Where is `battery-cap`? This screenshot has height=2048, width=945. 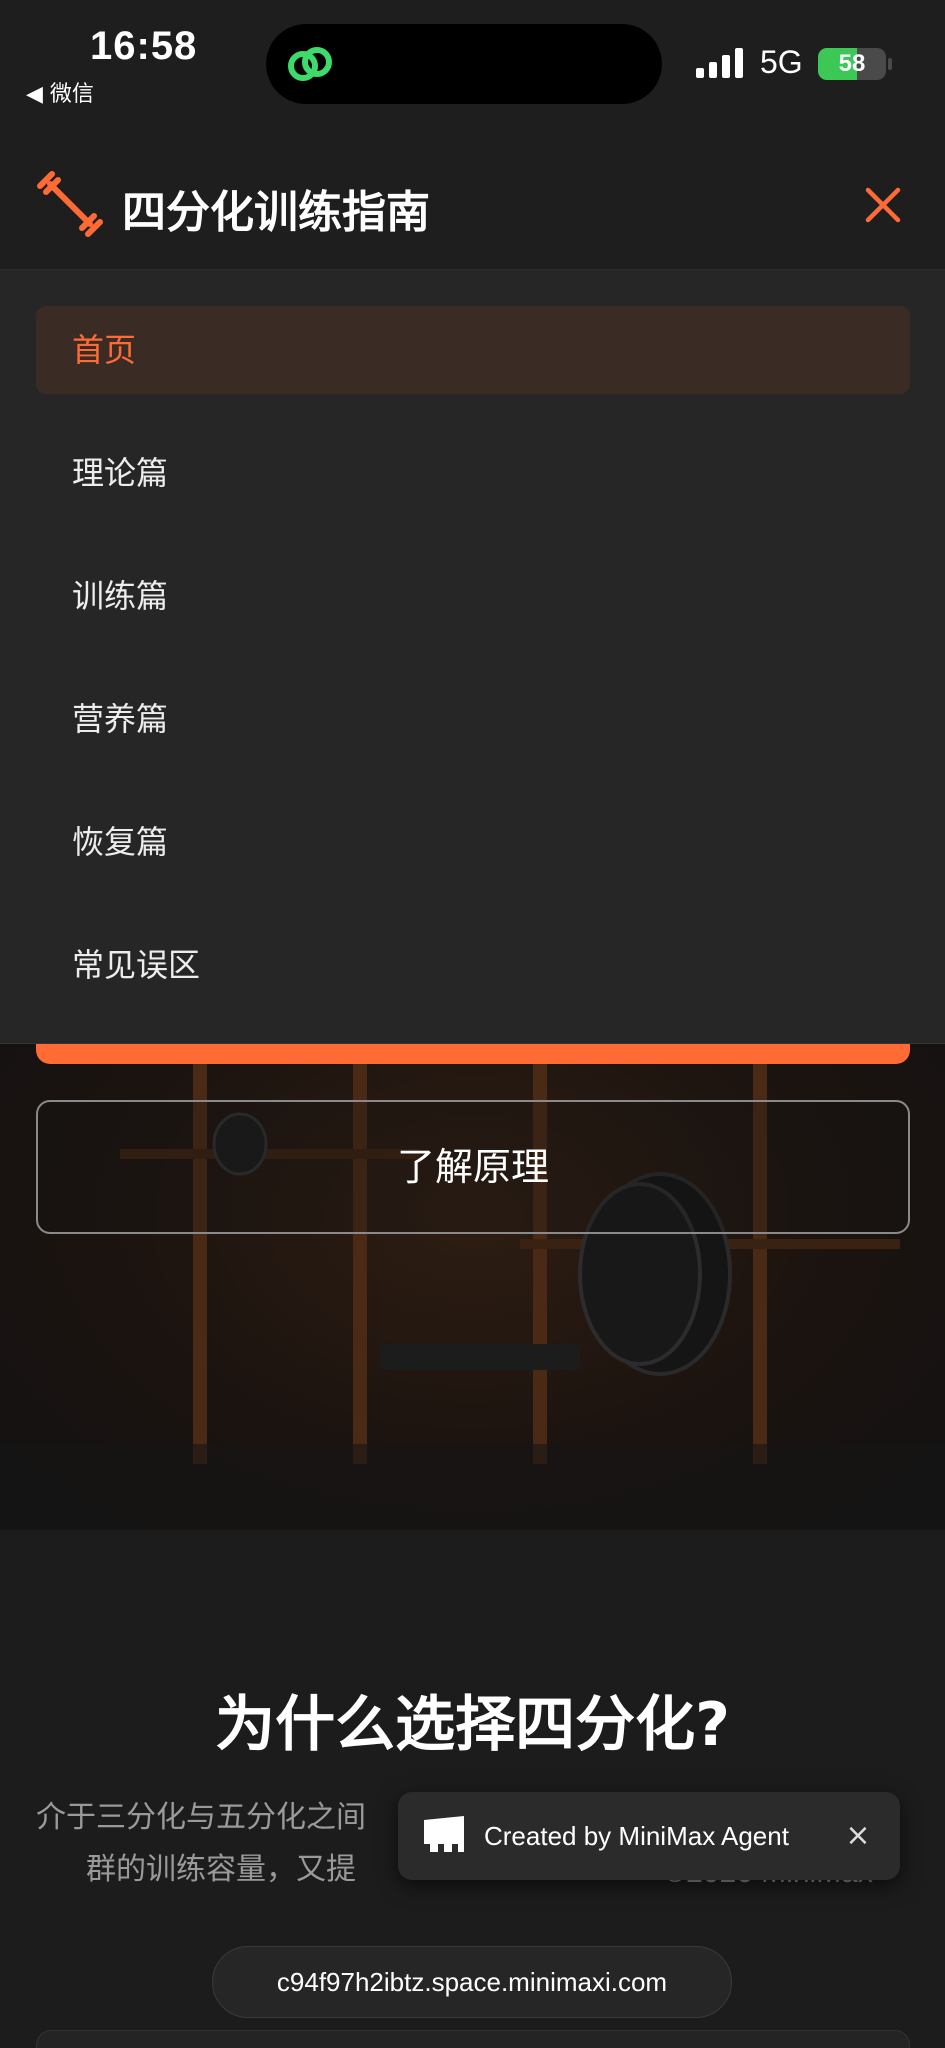 battery-cap is located at coordinates (890, 64).